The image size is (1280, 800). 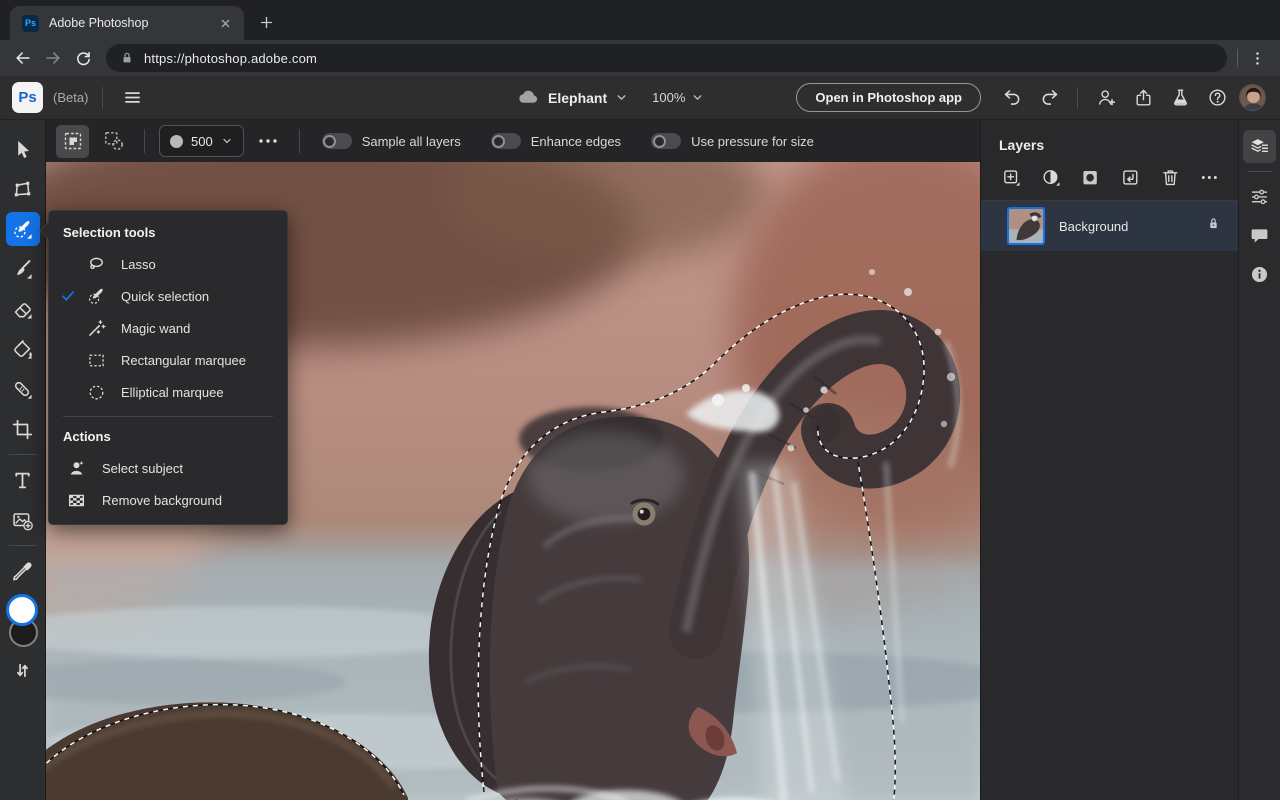 What do you see at coordinates (1051, 177) in the screenshot?
I see `adjustment-icon` at bounding box center [1051, 177].